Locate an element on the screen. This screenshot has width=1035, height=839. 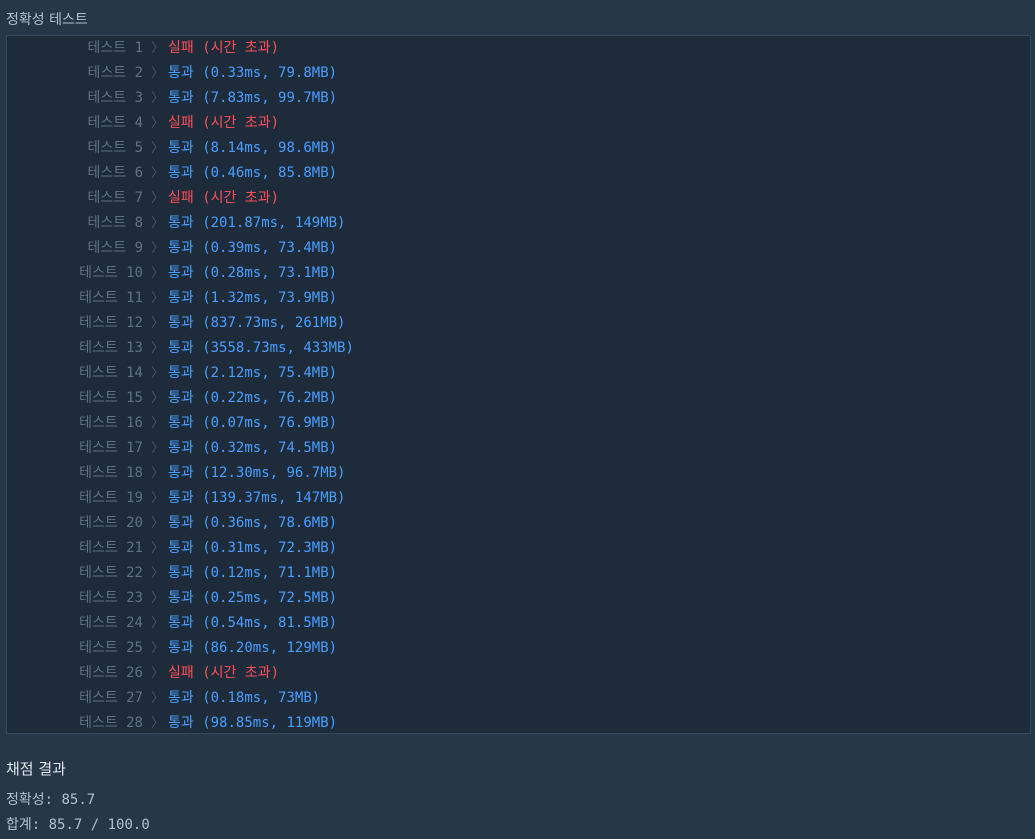
test-label: 테스트 27 is located at coordinates (111, 698).